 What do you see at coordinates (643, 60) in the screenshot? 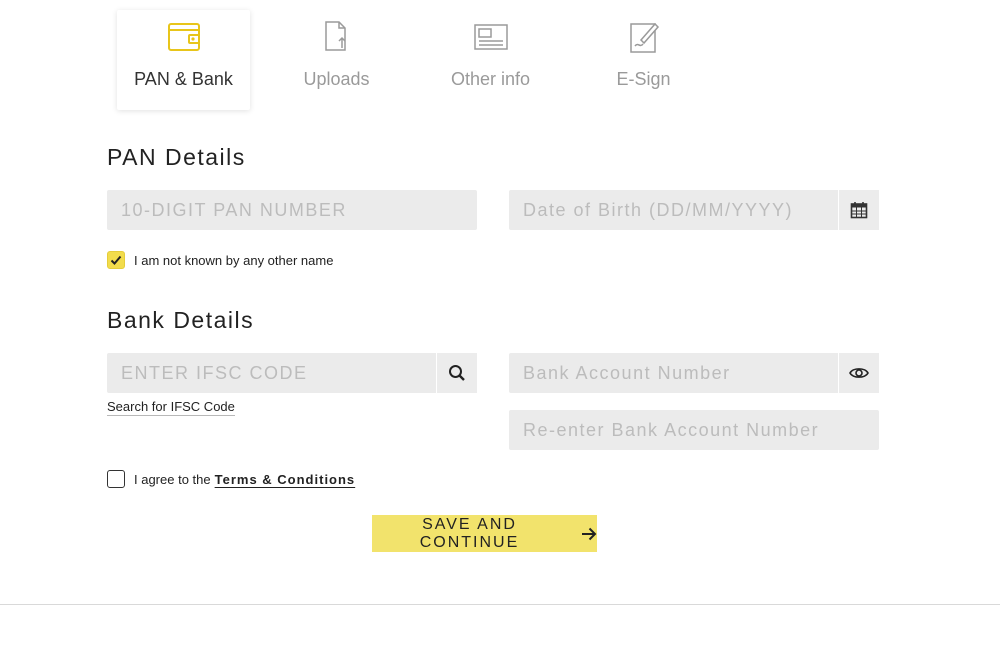
I see `tab-e-sign: E-Sign` at bounding box center [643, 60].